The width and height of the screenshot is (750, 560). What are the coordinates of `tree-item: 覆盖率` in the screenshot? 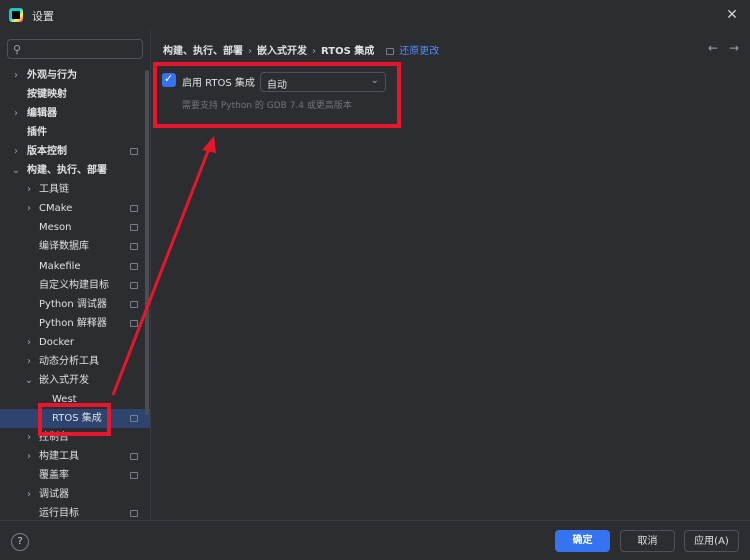 It's located at (75, 475).